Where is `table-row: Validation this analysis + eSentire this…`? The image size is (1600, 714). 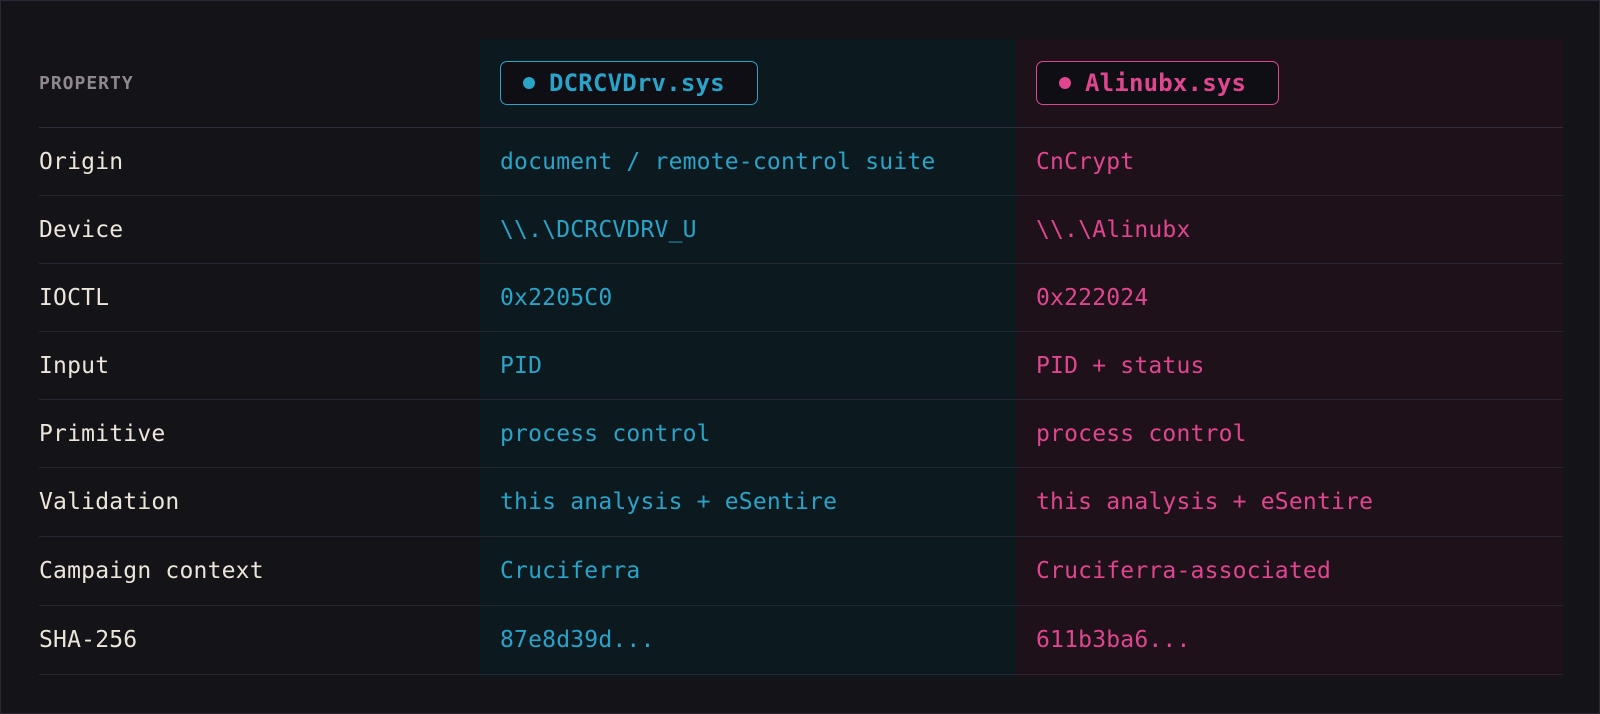
table-row: Validation this analysis + eSentire this… is located at coordinates (801, 502).